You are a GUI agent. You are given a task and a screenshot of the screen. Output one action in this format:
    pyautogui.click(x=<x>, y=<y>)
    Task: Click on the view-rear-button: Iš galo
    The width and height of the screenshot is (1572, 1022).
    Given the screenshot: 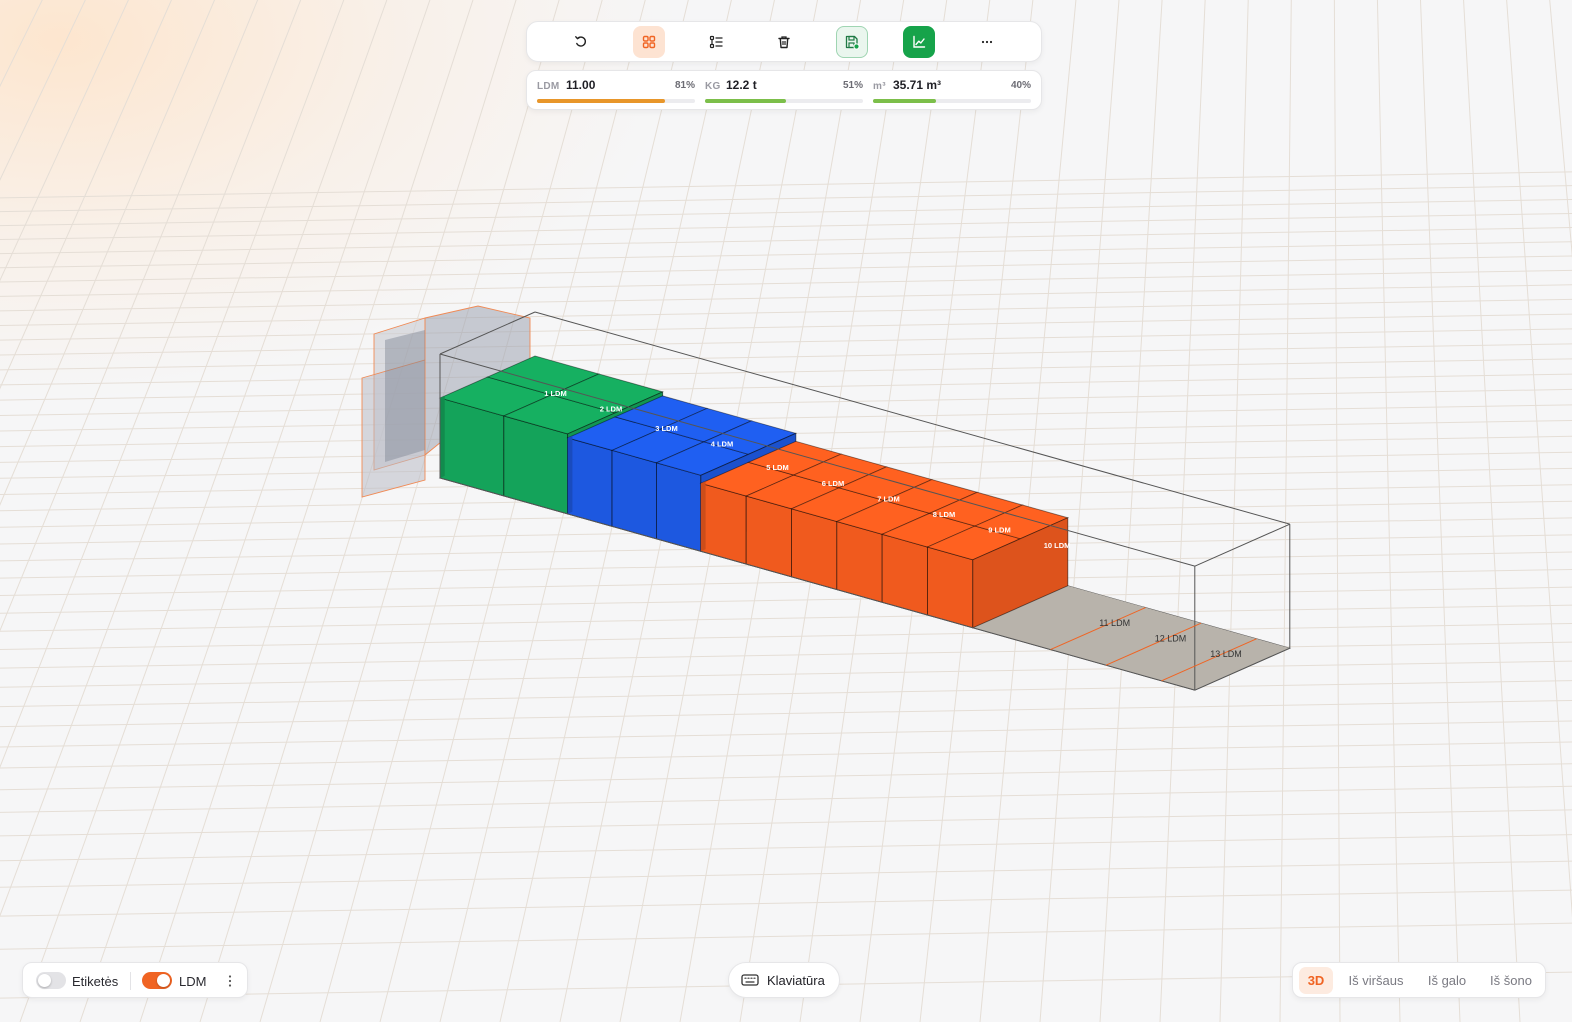 What is the action you would take?
    pyautogui.click(x=1447, y=980)
    